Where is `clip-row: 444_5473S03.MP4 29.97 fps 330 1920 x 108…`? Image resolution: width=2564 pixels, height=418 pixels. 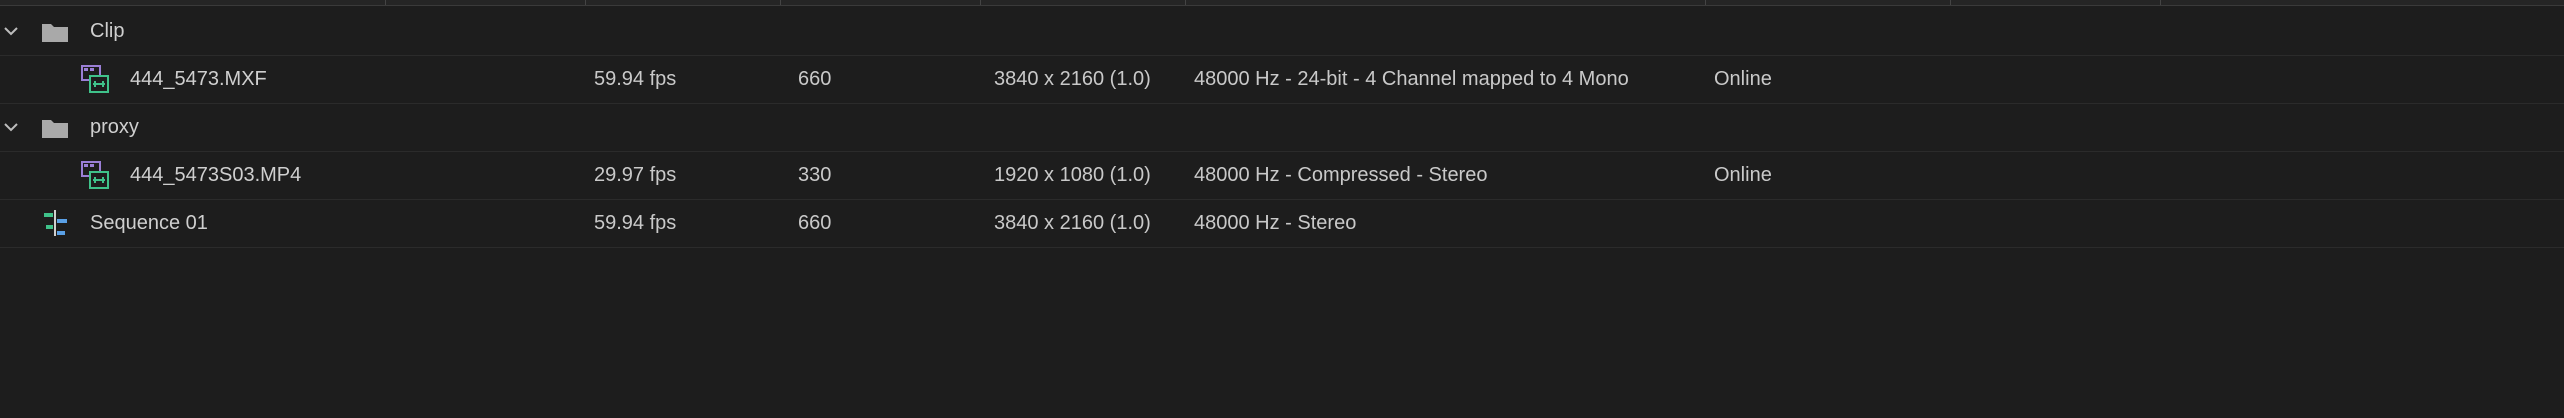 clip-row: 444_5473S03.MP4 29.97 fps 330 1920 x 108… is located at coordinates (1282, 176).